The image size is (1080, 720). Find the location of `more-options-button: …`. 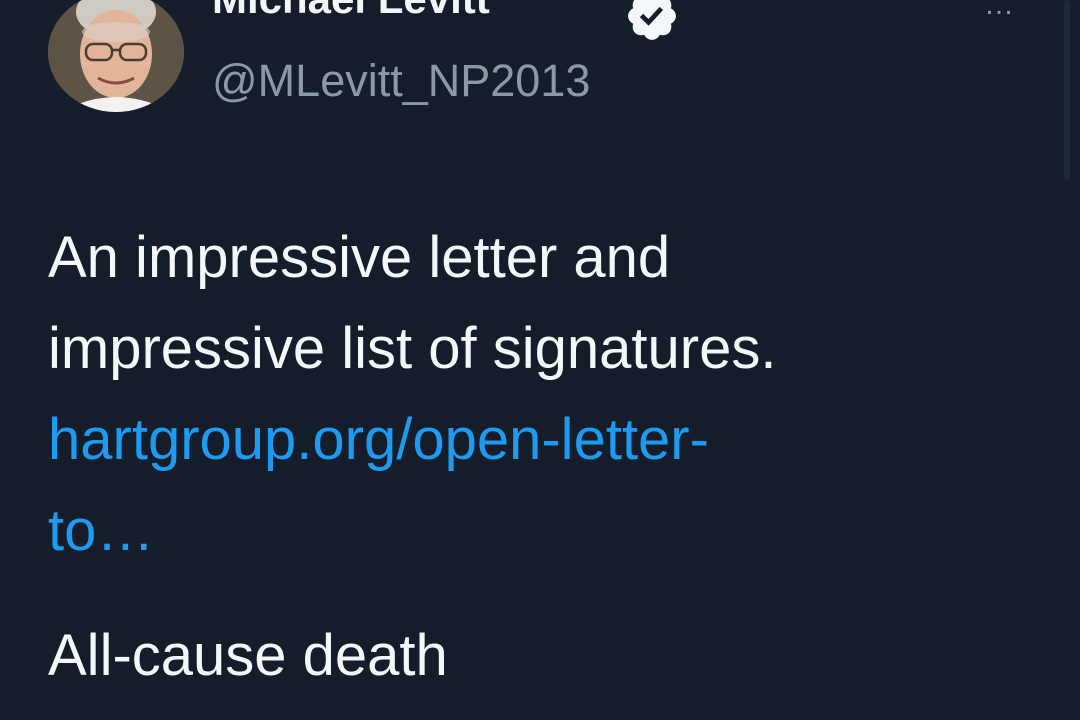

more-options-button: … is located at coordinates (1014, 10).